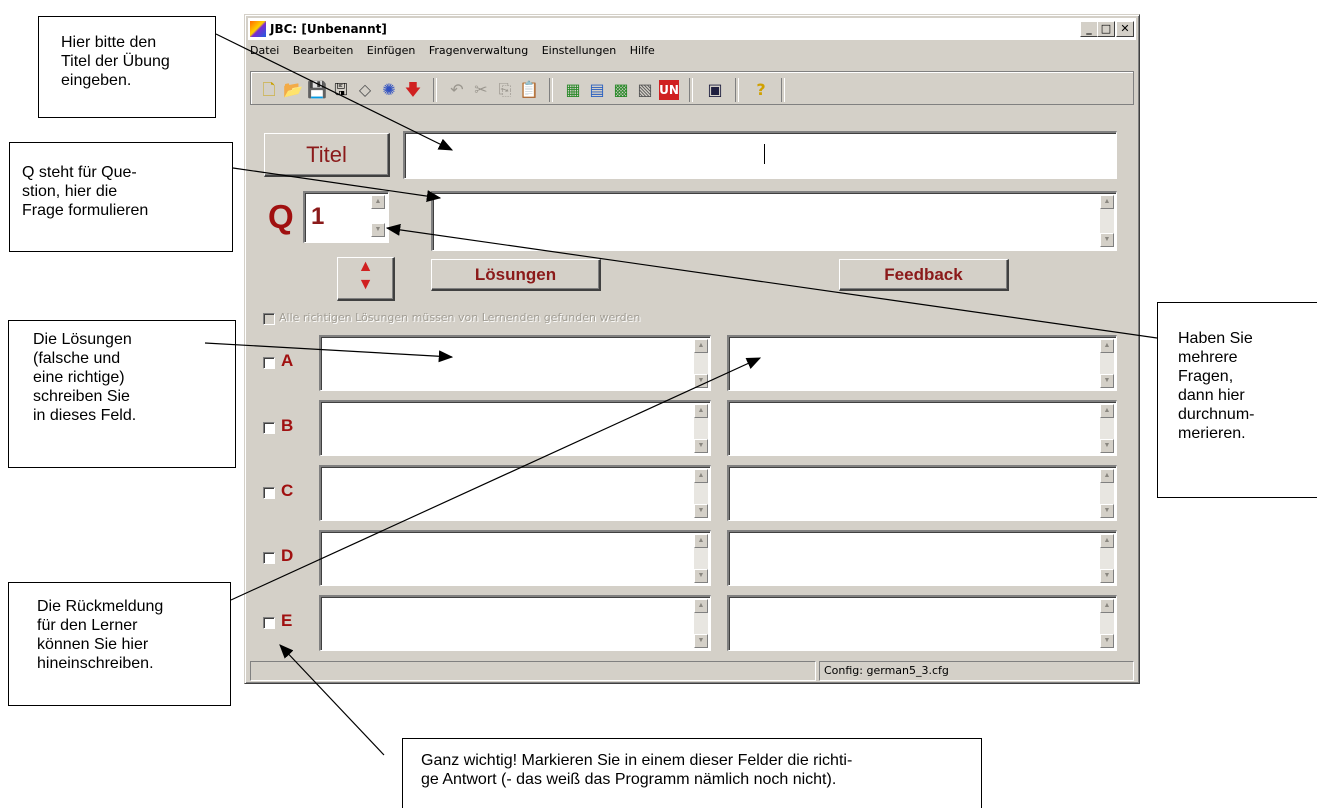  What do you see at coordinates (329, 352) in the screenshot?
I see `arrow-solutions` at bounding box center [329, 352].